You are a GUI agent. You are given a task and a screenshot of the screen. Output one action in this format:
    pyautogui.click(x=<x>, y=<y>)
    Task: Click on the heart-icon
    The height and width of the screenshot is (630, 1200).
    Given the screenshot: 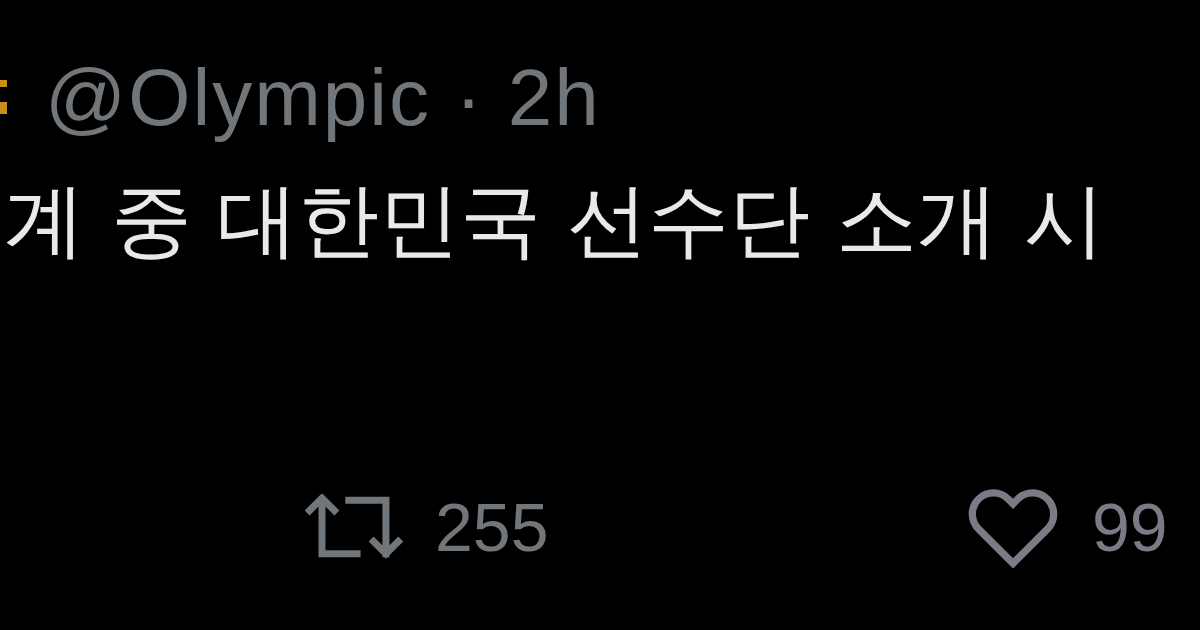 What is the action you would take?
    pyautogui.click(x=1013, y=527)
    